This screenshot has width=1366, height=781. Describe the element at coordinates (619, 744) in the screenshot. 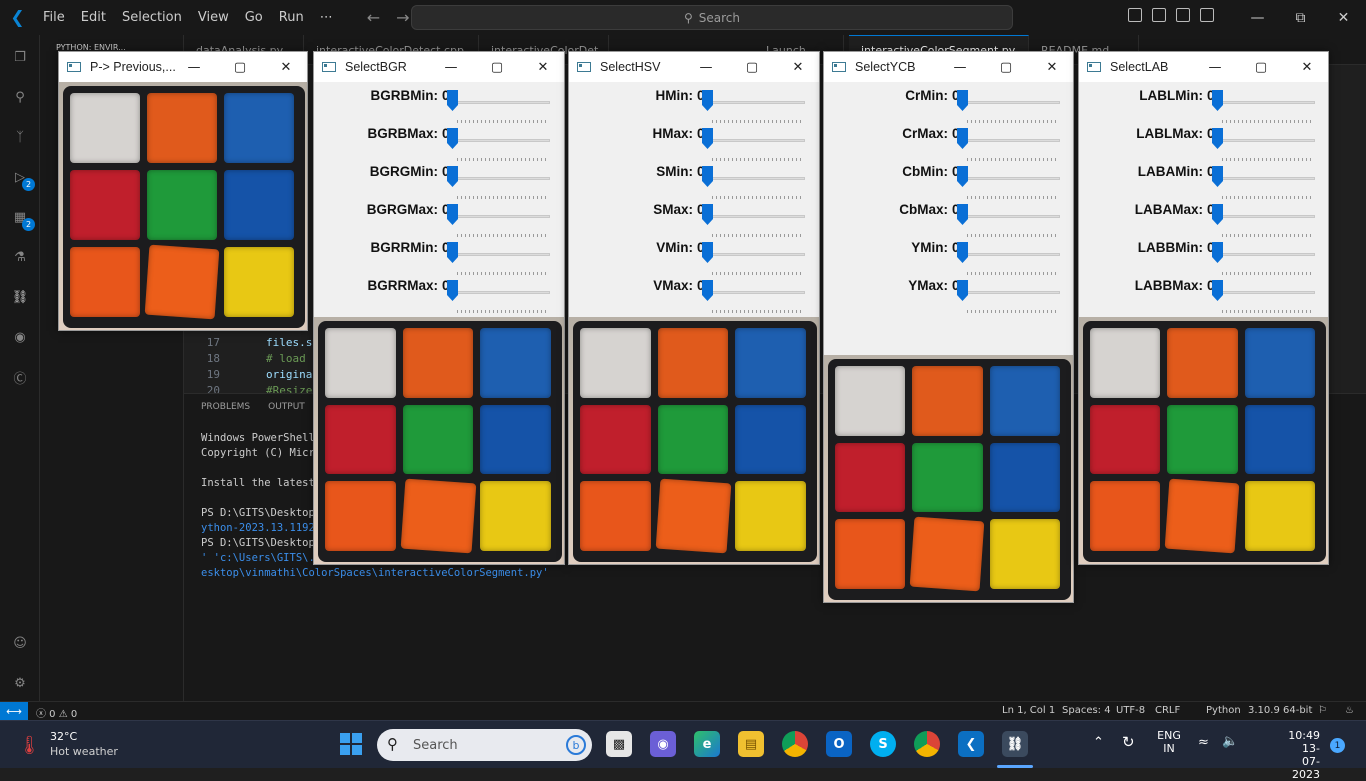

I see `task-view-icon: ▩` at that location.